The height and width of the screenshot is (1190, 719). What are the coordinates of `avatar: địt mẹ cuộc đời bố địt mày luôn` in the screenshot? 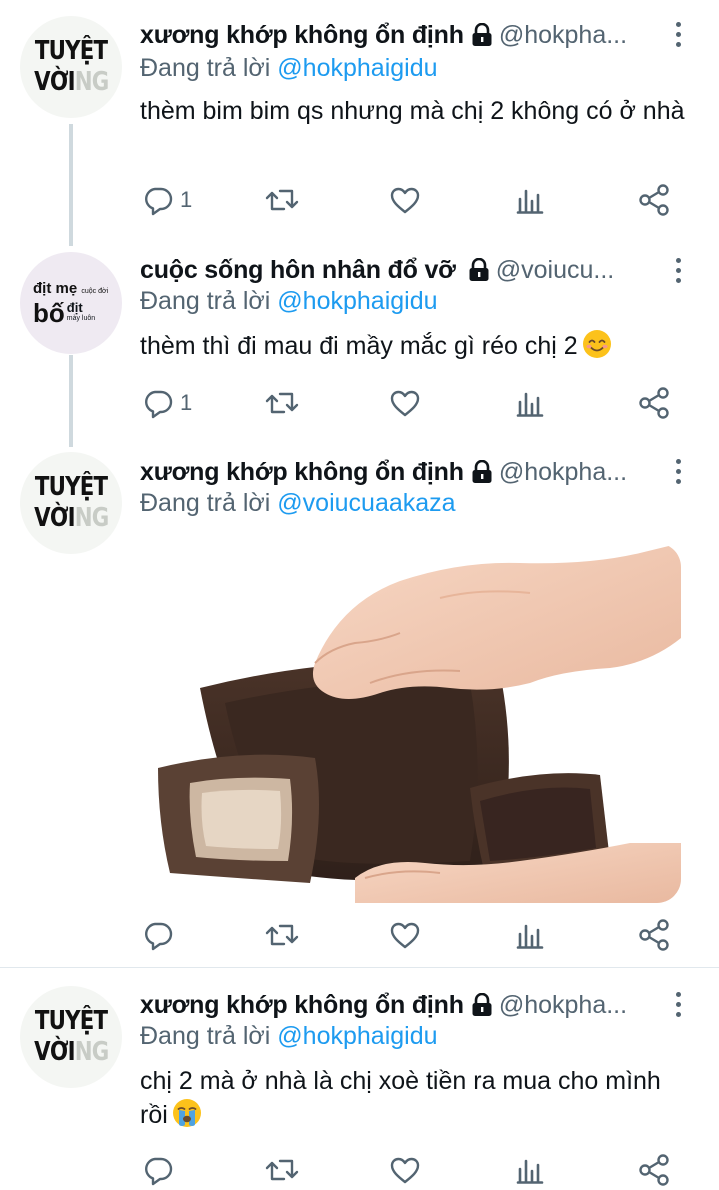 It's located at (71, 303).